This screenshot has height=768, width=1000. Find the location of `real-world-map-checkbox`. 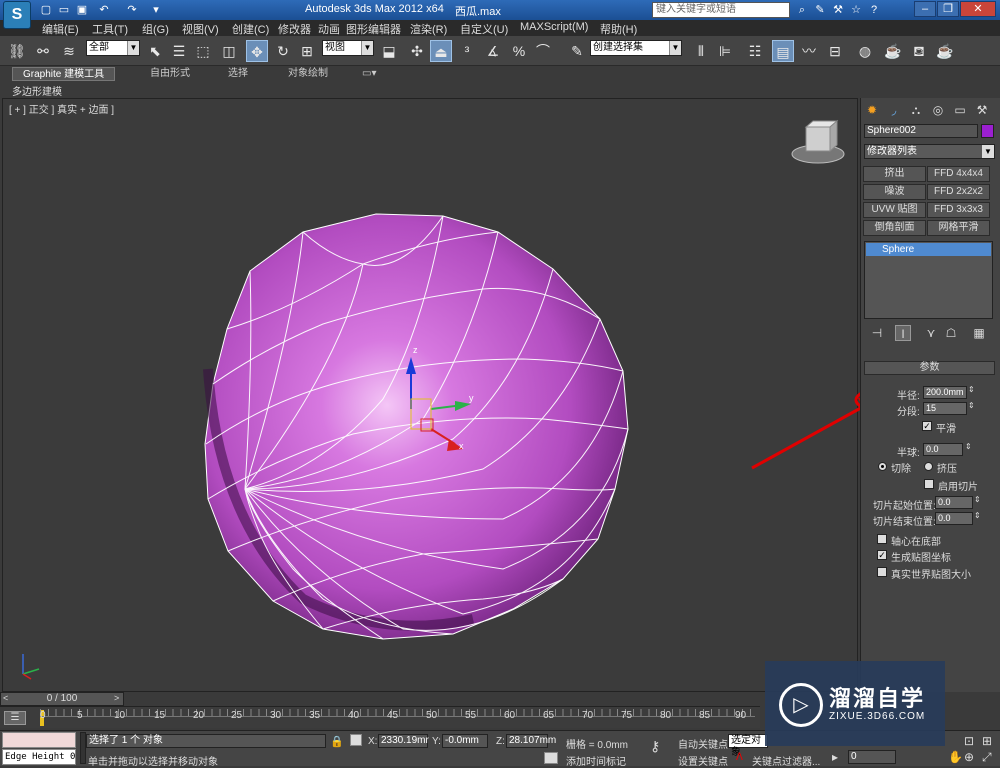

real-world-map-checkbox is located at coordinates (882, 572).